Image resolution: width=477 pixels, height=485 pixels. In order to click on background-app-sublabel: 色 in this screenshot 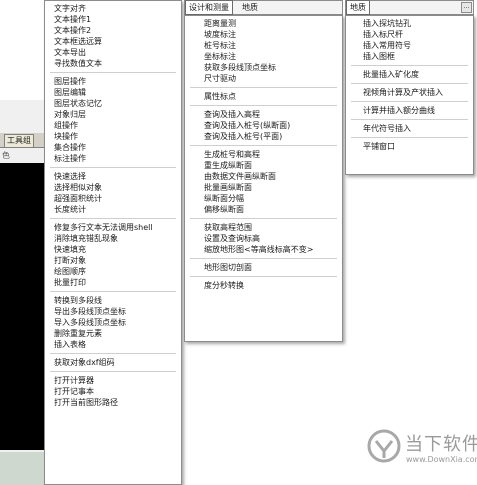, I will do `click(6, 155)`.